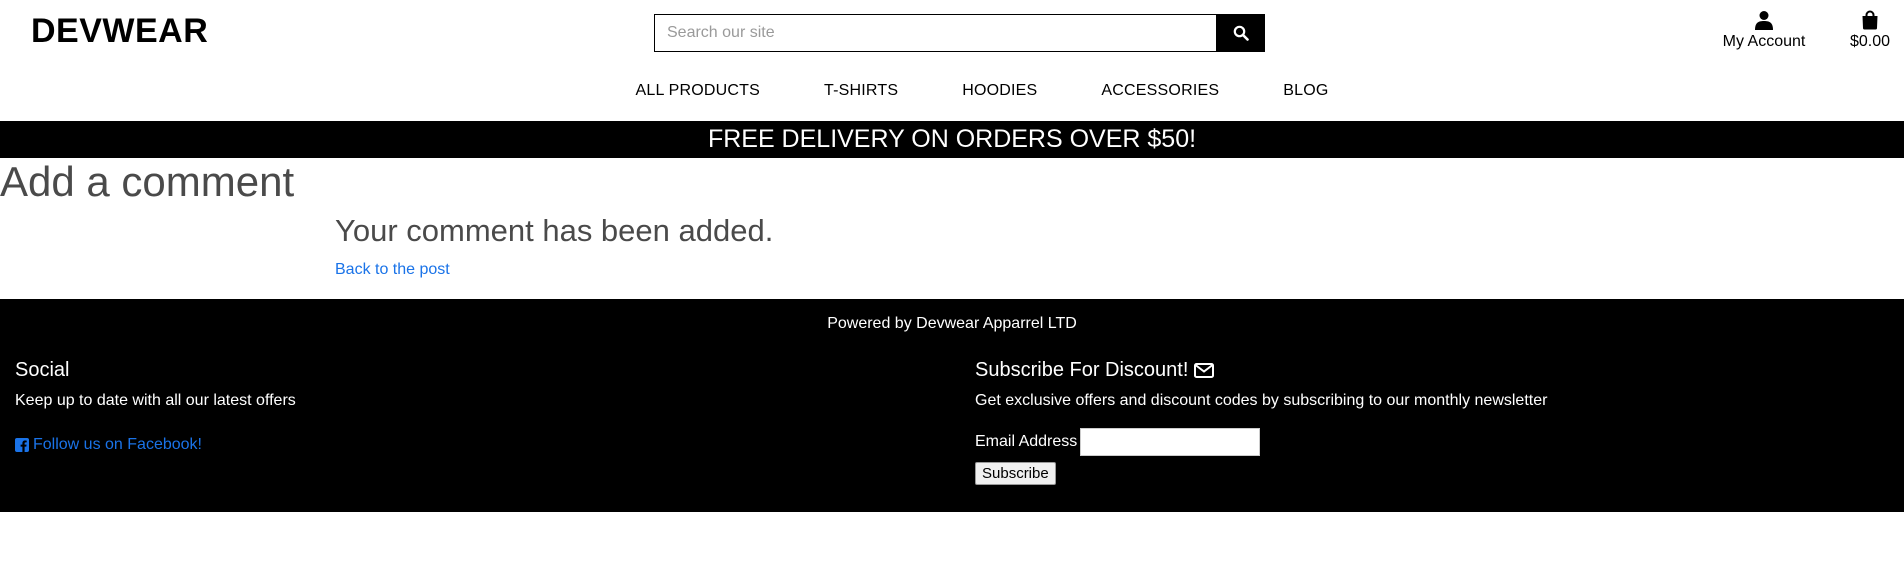  I want to click on nav-item-accessories: ACCESSORIES, so click(1160, 91).